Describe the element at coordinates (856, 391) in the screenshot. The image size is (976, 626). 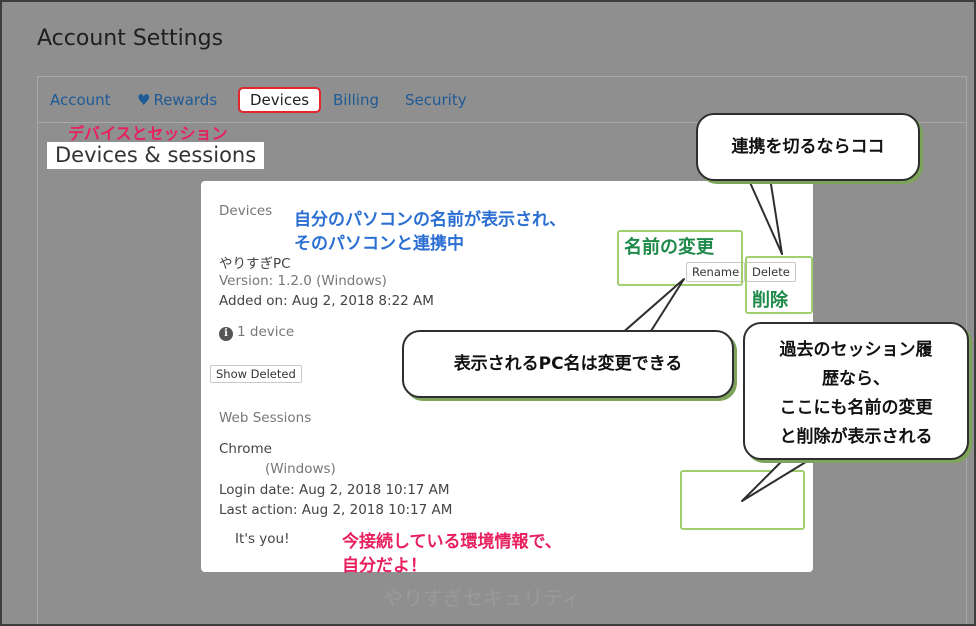
I see `history-callout-overlay` at that location.